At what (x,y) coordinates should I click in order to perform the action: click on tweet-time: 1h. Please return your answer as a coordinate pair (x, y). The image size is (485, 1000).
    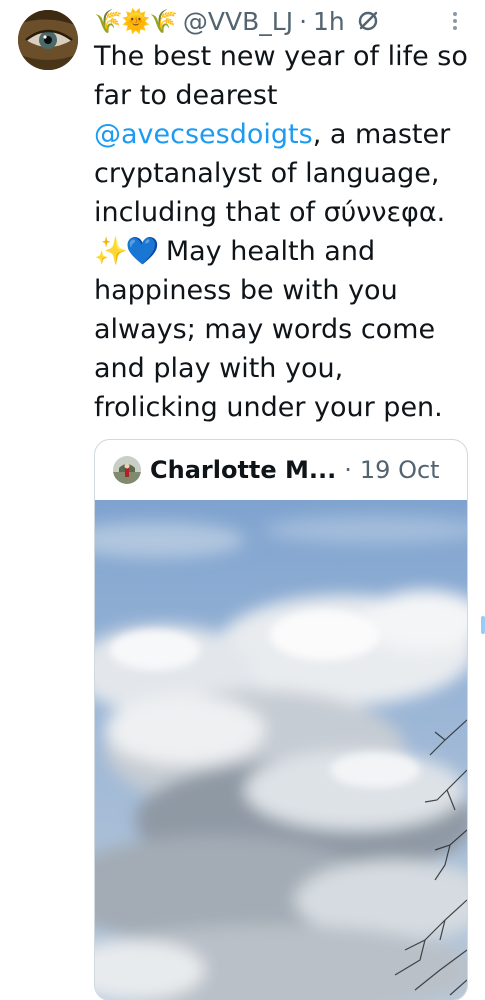
    Looking at the image, I should click on (329, 21).